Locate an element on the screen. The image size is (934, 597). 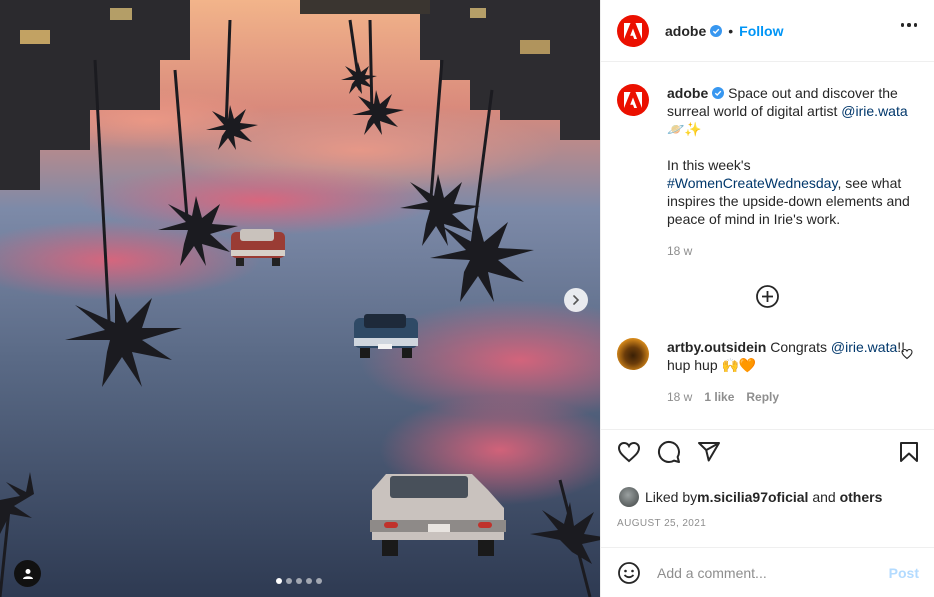
likes-prefix: Liked by is located at coordinates (671, 497).